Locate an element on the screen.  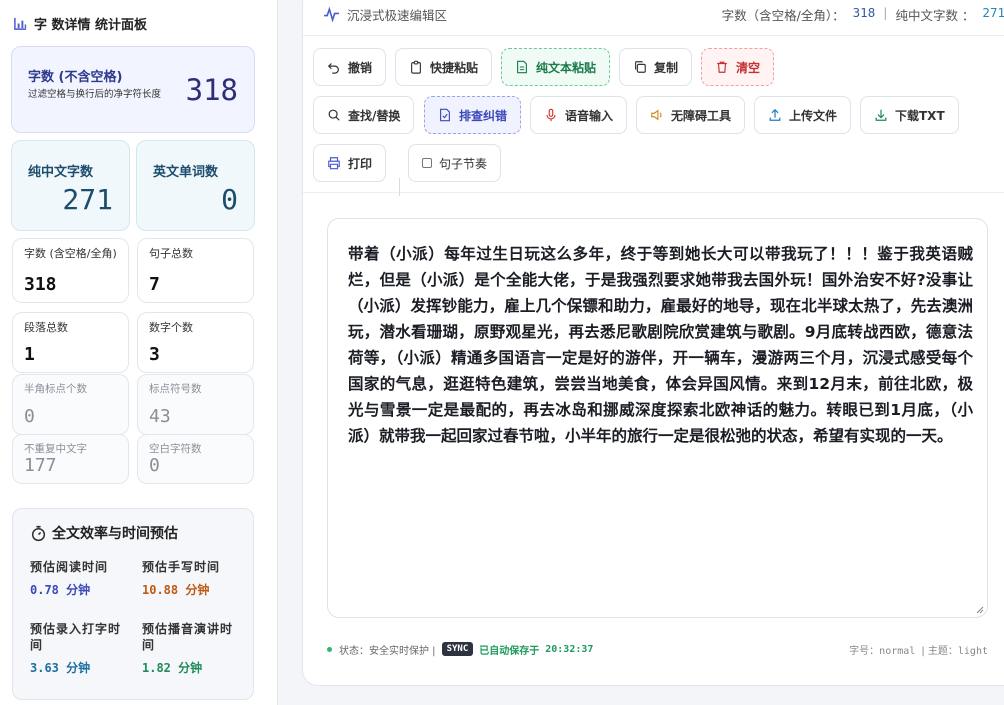
saved-time: 20:32:37 is located at coordinates (569, 649).